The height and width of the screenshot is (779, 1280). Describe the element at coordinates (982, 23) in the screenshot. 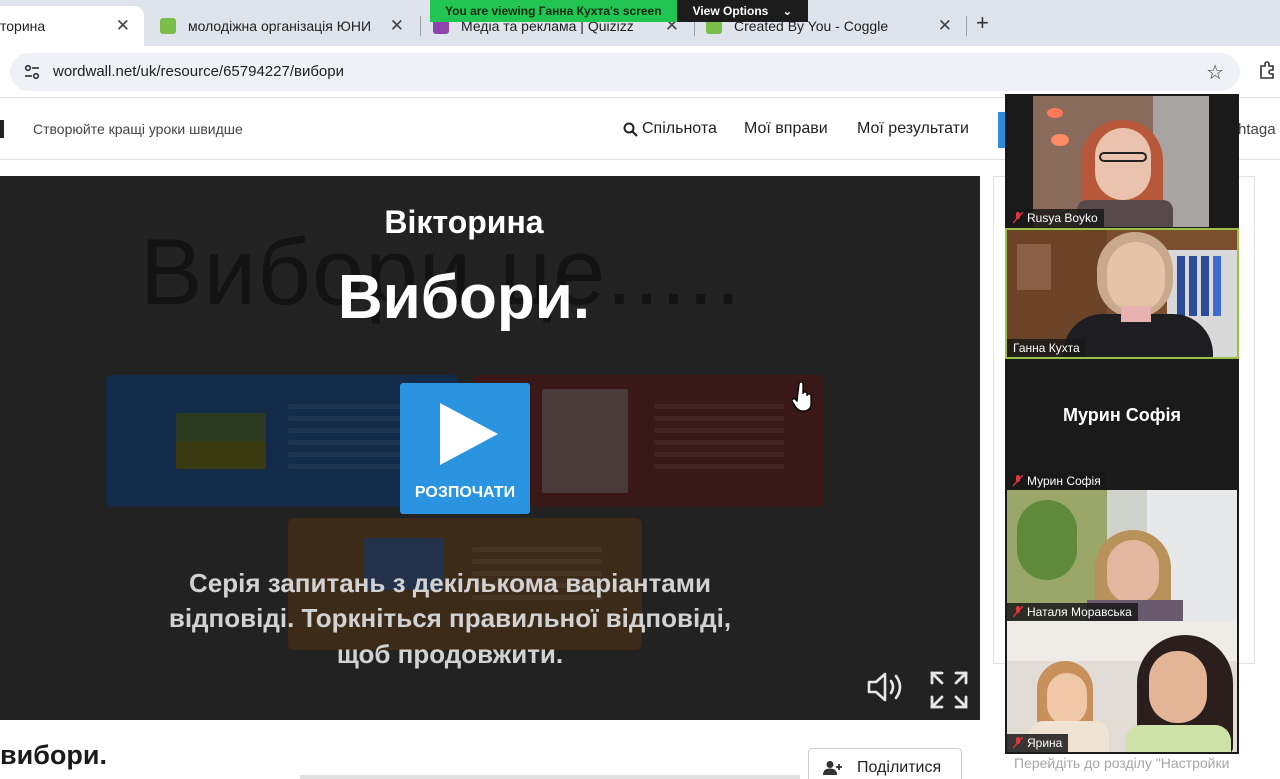

I see `new-tab-icon: +` at that location.